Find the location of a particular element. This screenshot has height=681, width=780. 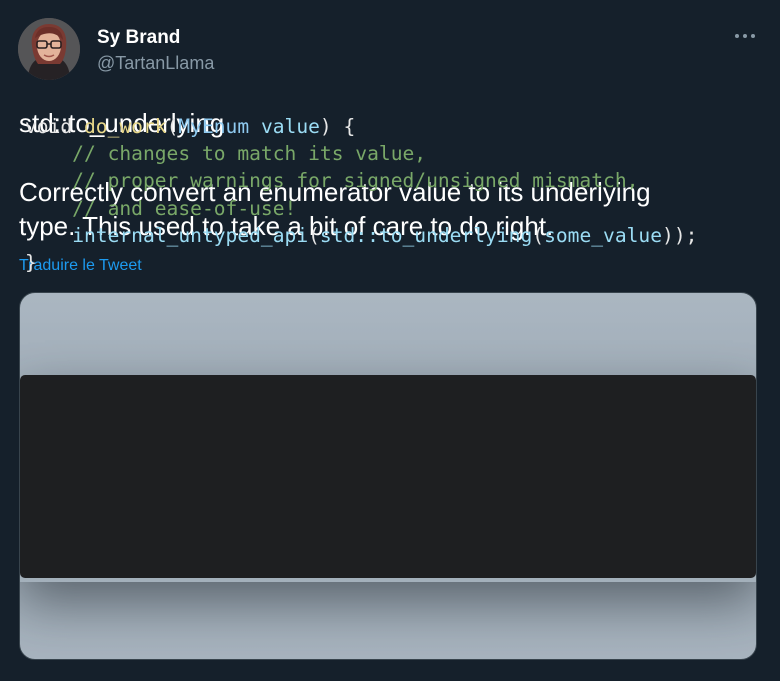

code-call-name: internal_untyped_api is located at coordinates (190, 235).